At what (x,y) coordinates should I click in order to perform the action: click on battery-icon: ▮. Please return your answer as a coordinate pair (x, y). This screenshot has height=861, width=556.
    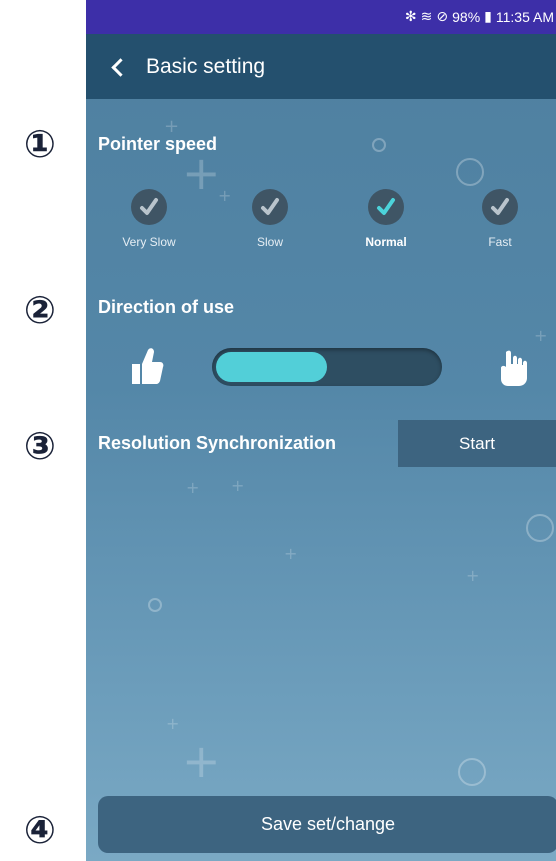
    Looking at the image, I should click on (488, 17).